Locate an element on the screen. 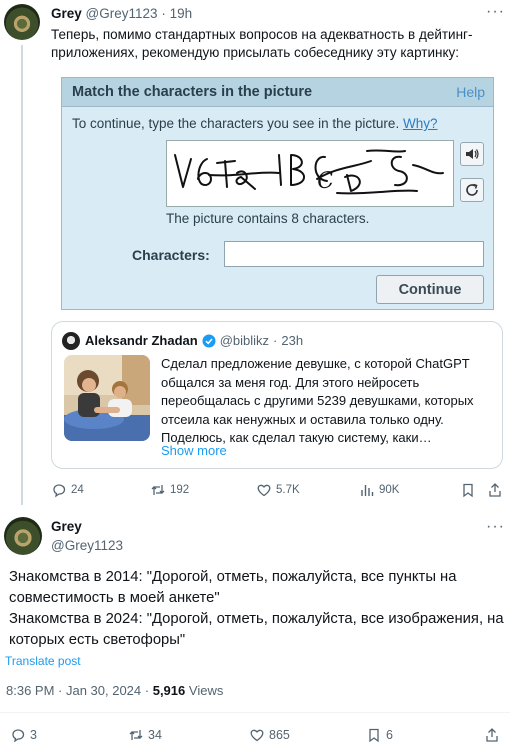  captcha-glyphs-icon: C is located at coordinates (309, 172).